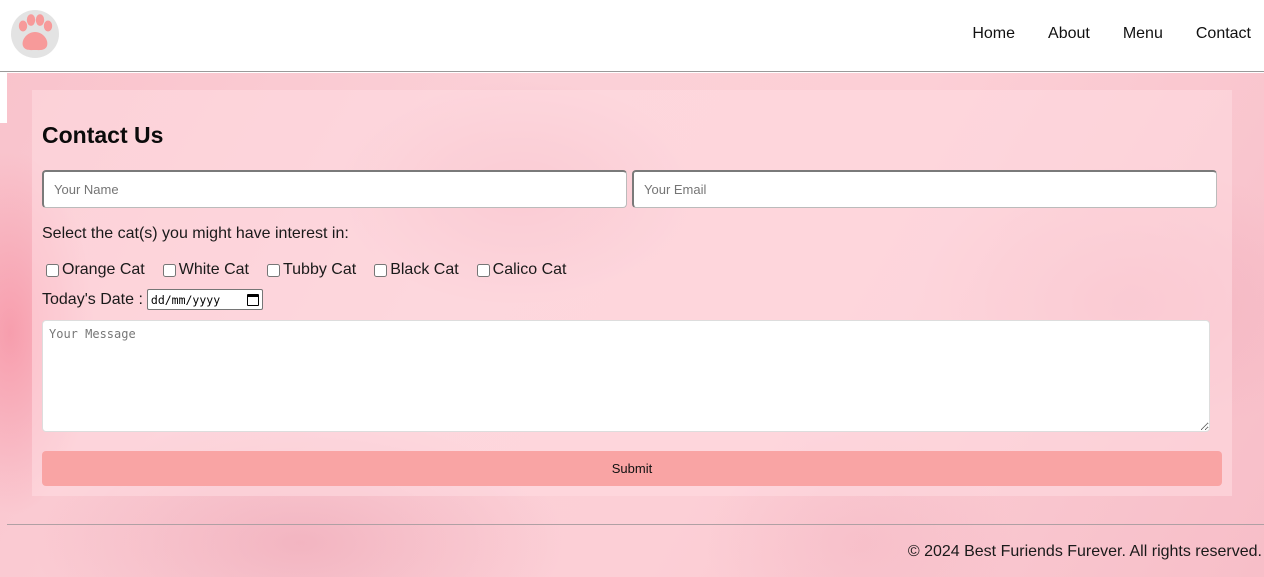  I want to click on nav-contact-link: Contact, so click(1223, 34).